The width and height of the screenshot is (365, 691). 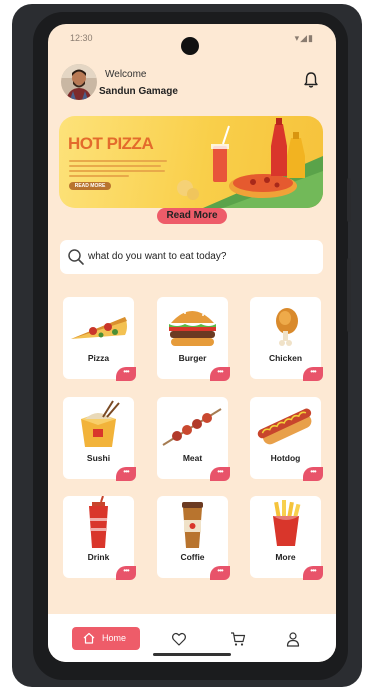 What do you see at coordinates (192, 427) in the screenshot?
I see `skewer-icon` at bounding box center [192, 427].